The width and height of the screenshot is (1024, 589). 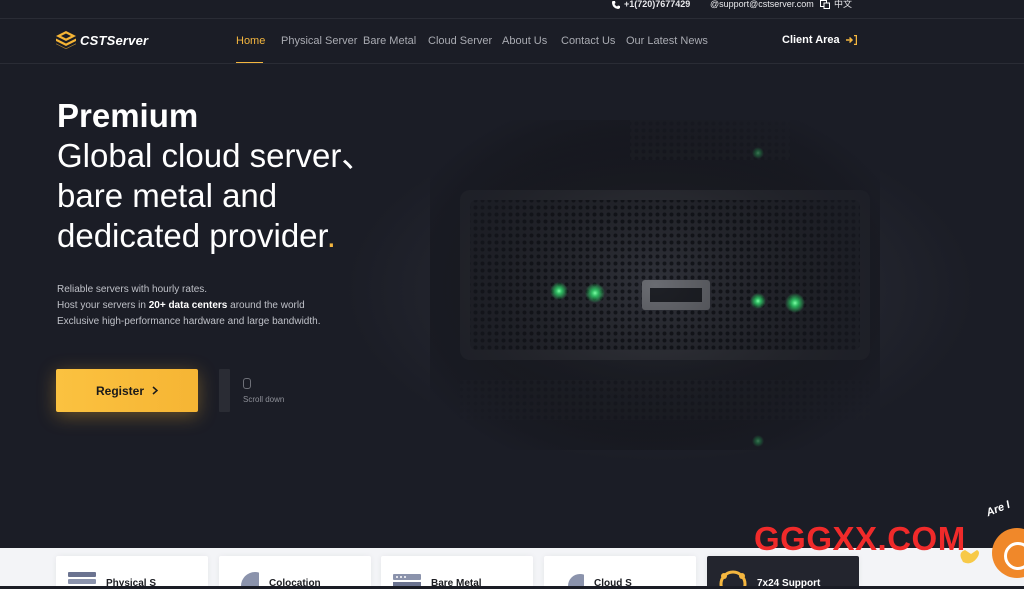 I want to click on card-bare-metal: Bare Metal, so click(x=457, y=572).